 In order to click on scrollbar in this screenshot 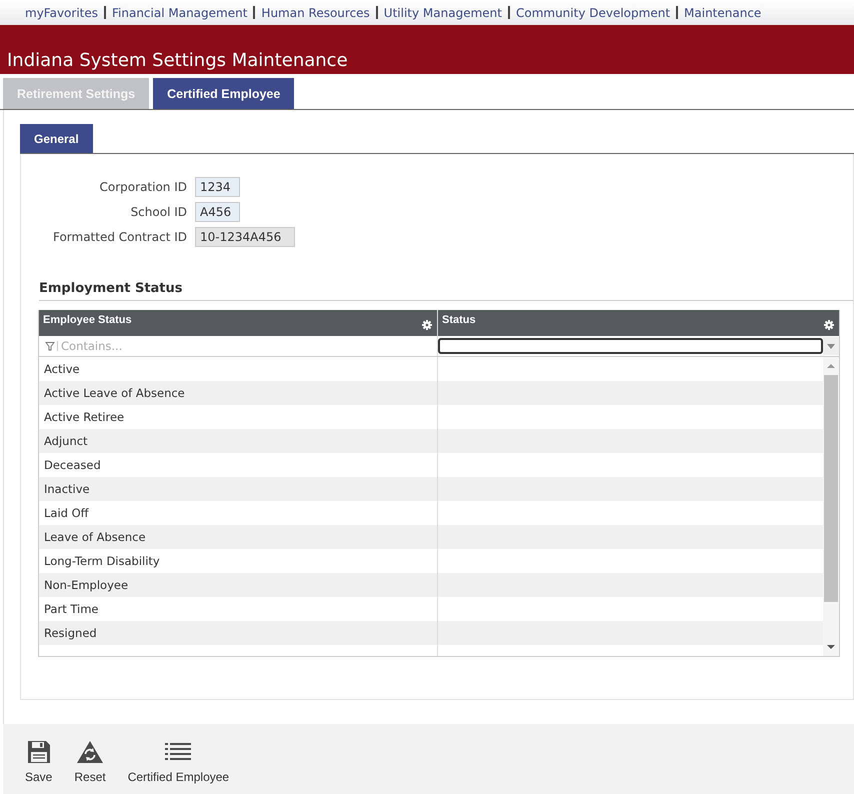, I will do `click(831, 506)`.